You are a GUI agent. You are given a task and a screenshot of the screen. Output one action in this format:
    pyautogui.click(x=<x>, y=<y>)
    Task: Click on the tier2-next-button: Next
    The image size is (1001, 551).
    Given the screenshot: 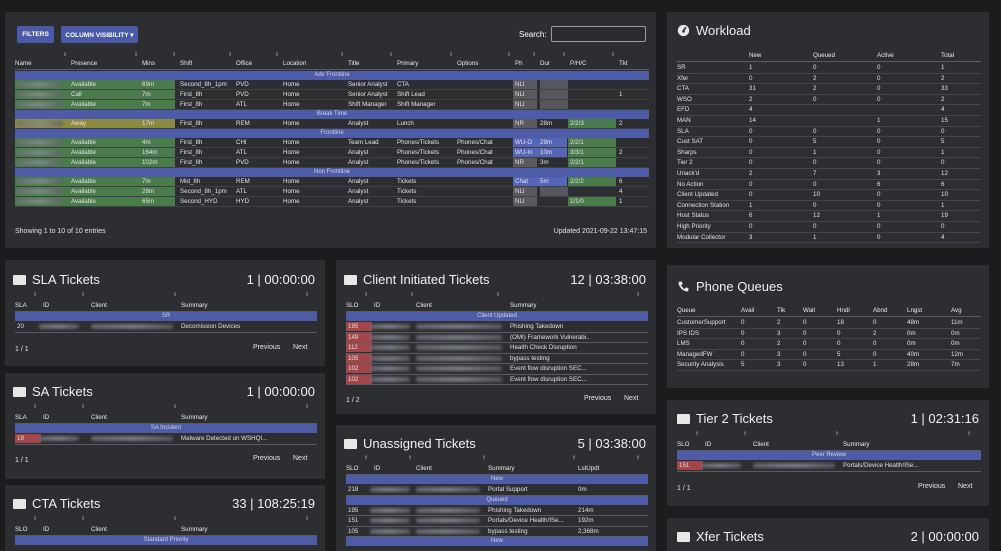 What is the action you would take?
    pyautogui.click(x=965, y=486)
    